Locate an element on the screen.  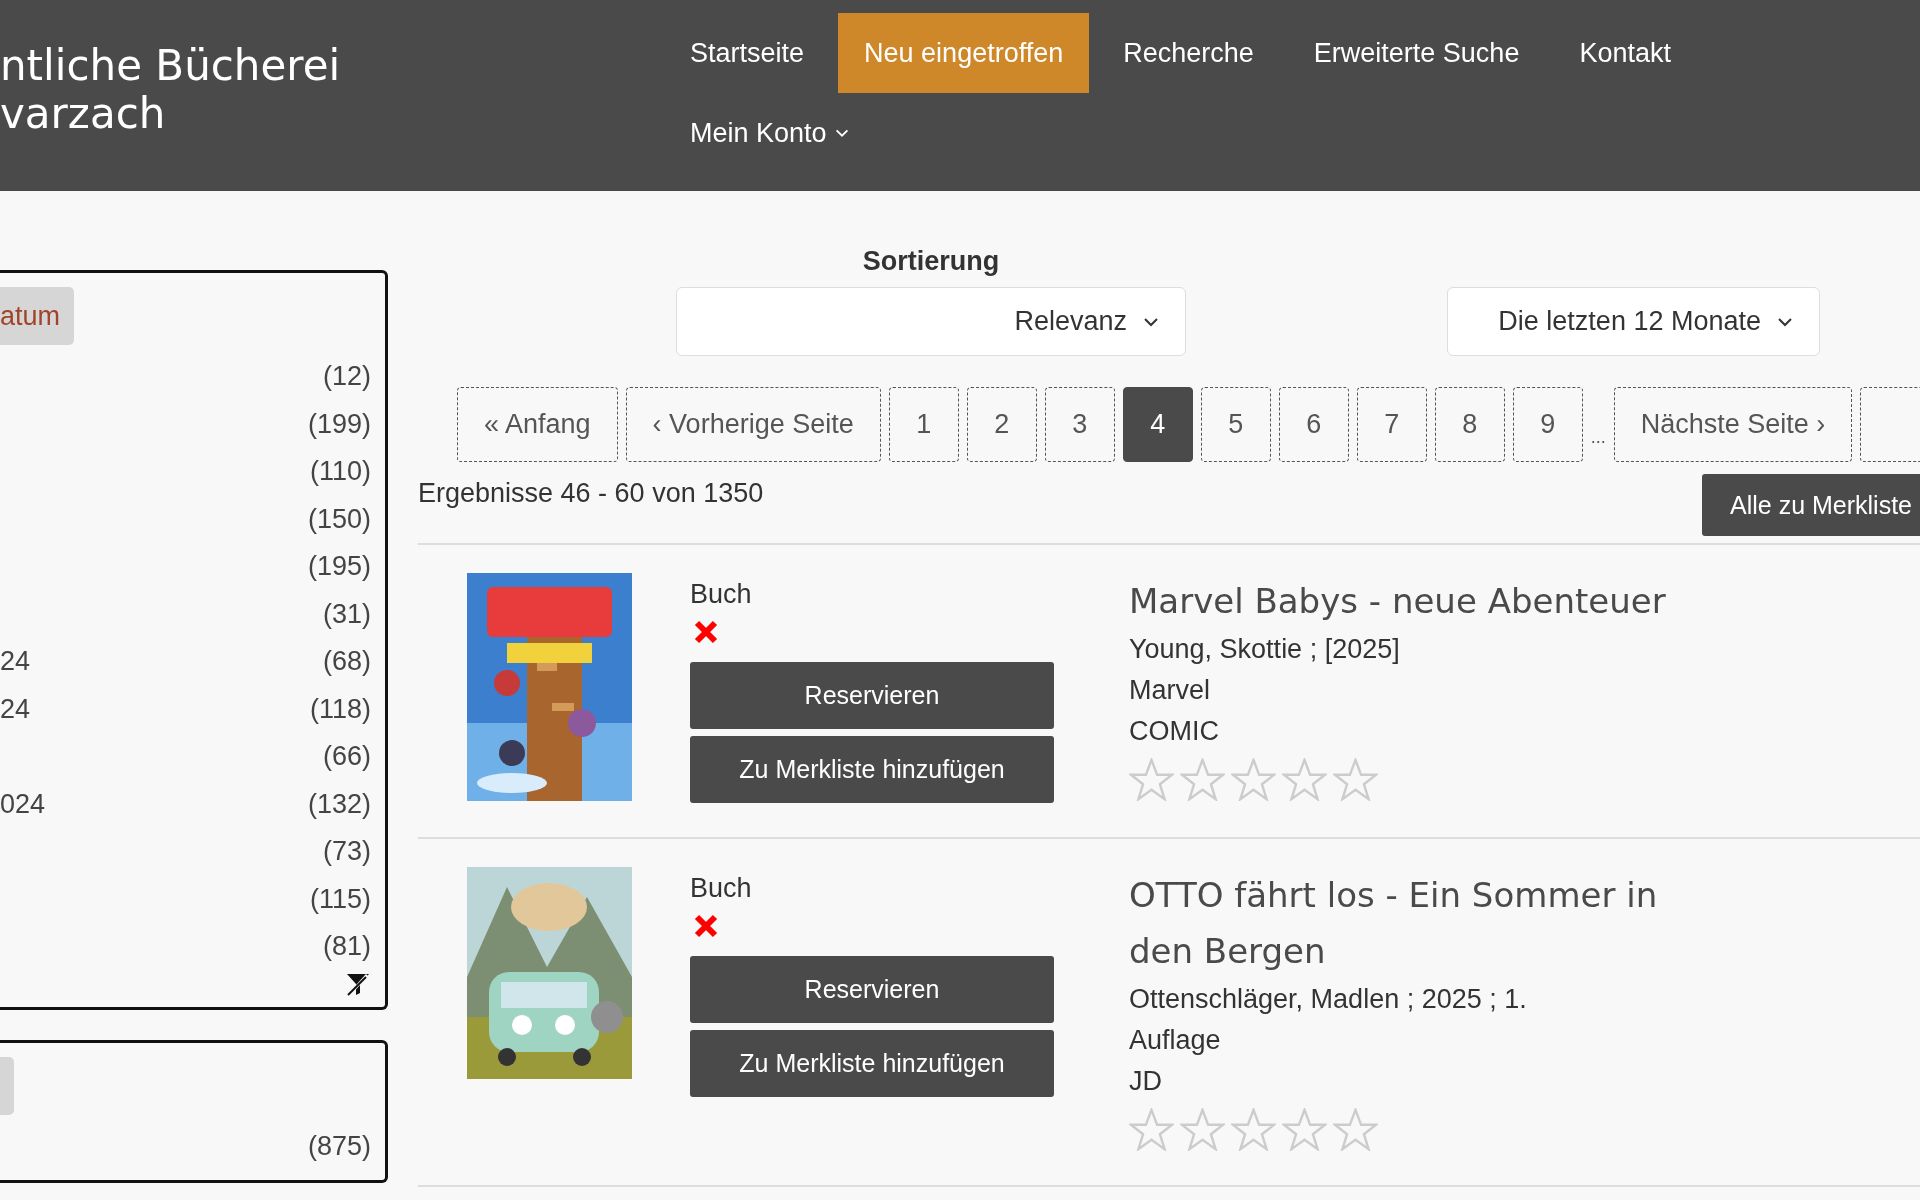
add-all-to-list-button: Alle zu Merkliste is located at coordinates (1811, 505).